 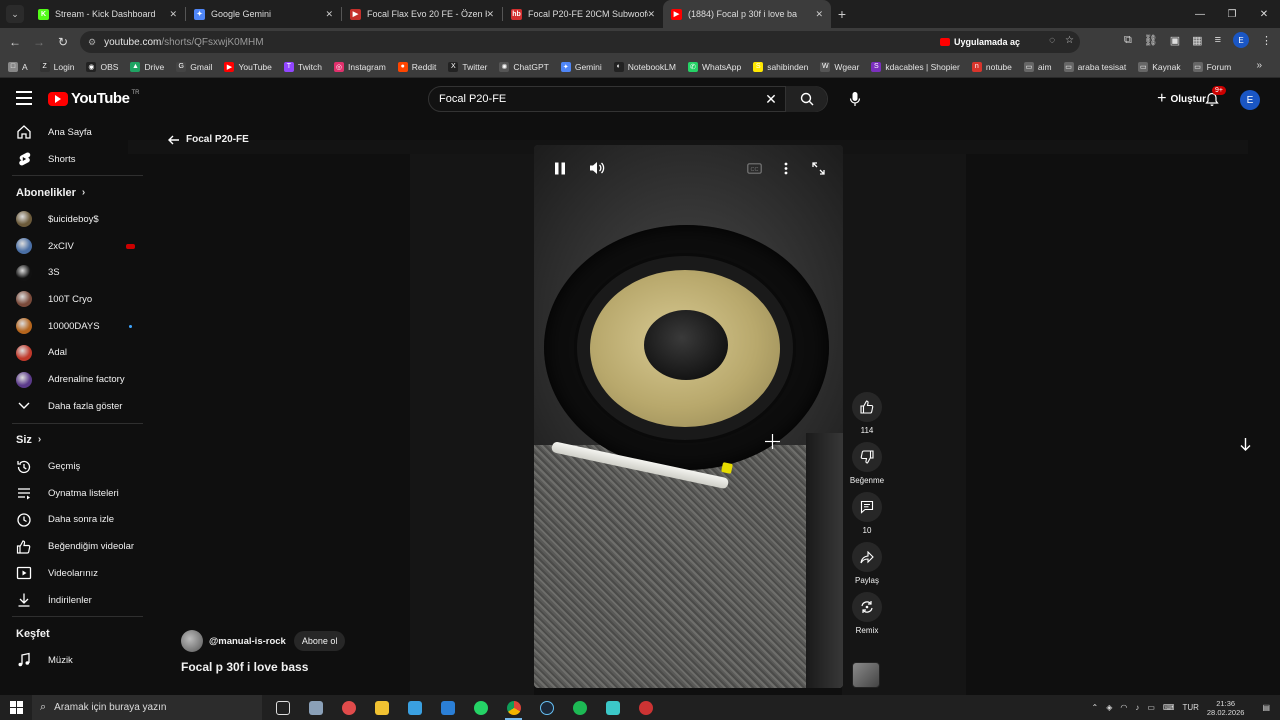 What do you see at coordinates (546, 707) in the screenshot?
I see `steam-icon` at bounding box center [546, 707].